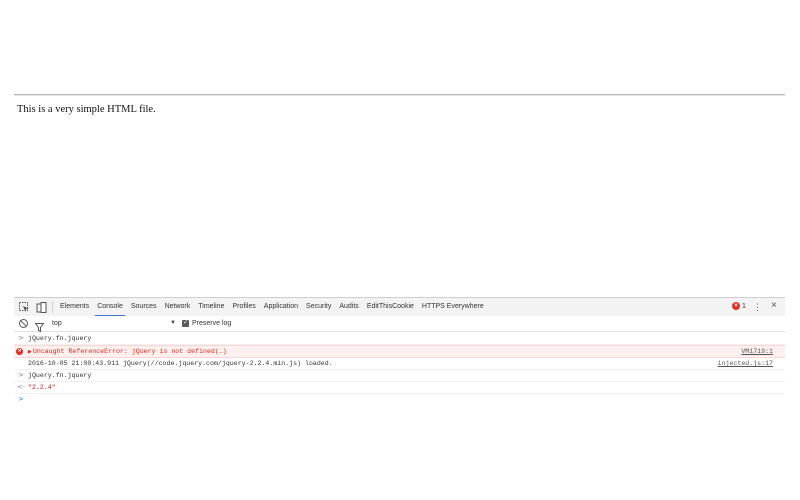 The height and width of the screenshot is (500, 800). Describe the element at coordinates (21, 387) in the screenshot. I see `result-arrow-icon: <·` at that location.